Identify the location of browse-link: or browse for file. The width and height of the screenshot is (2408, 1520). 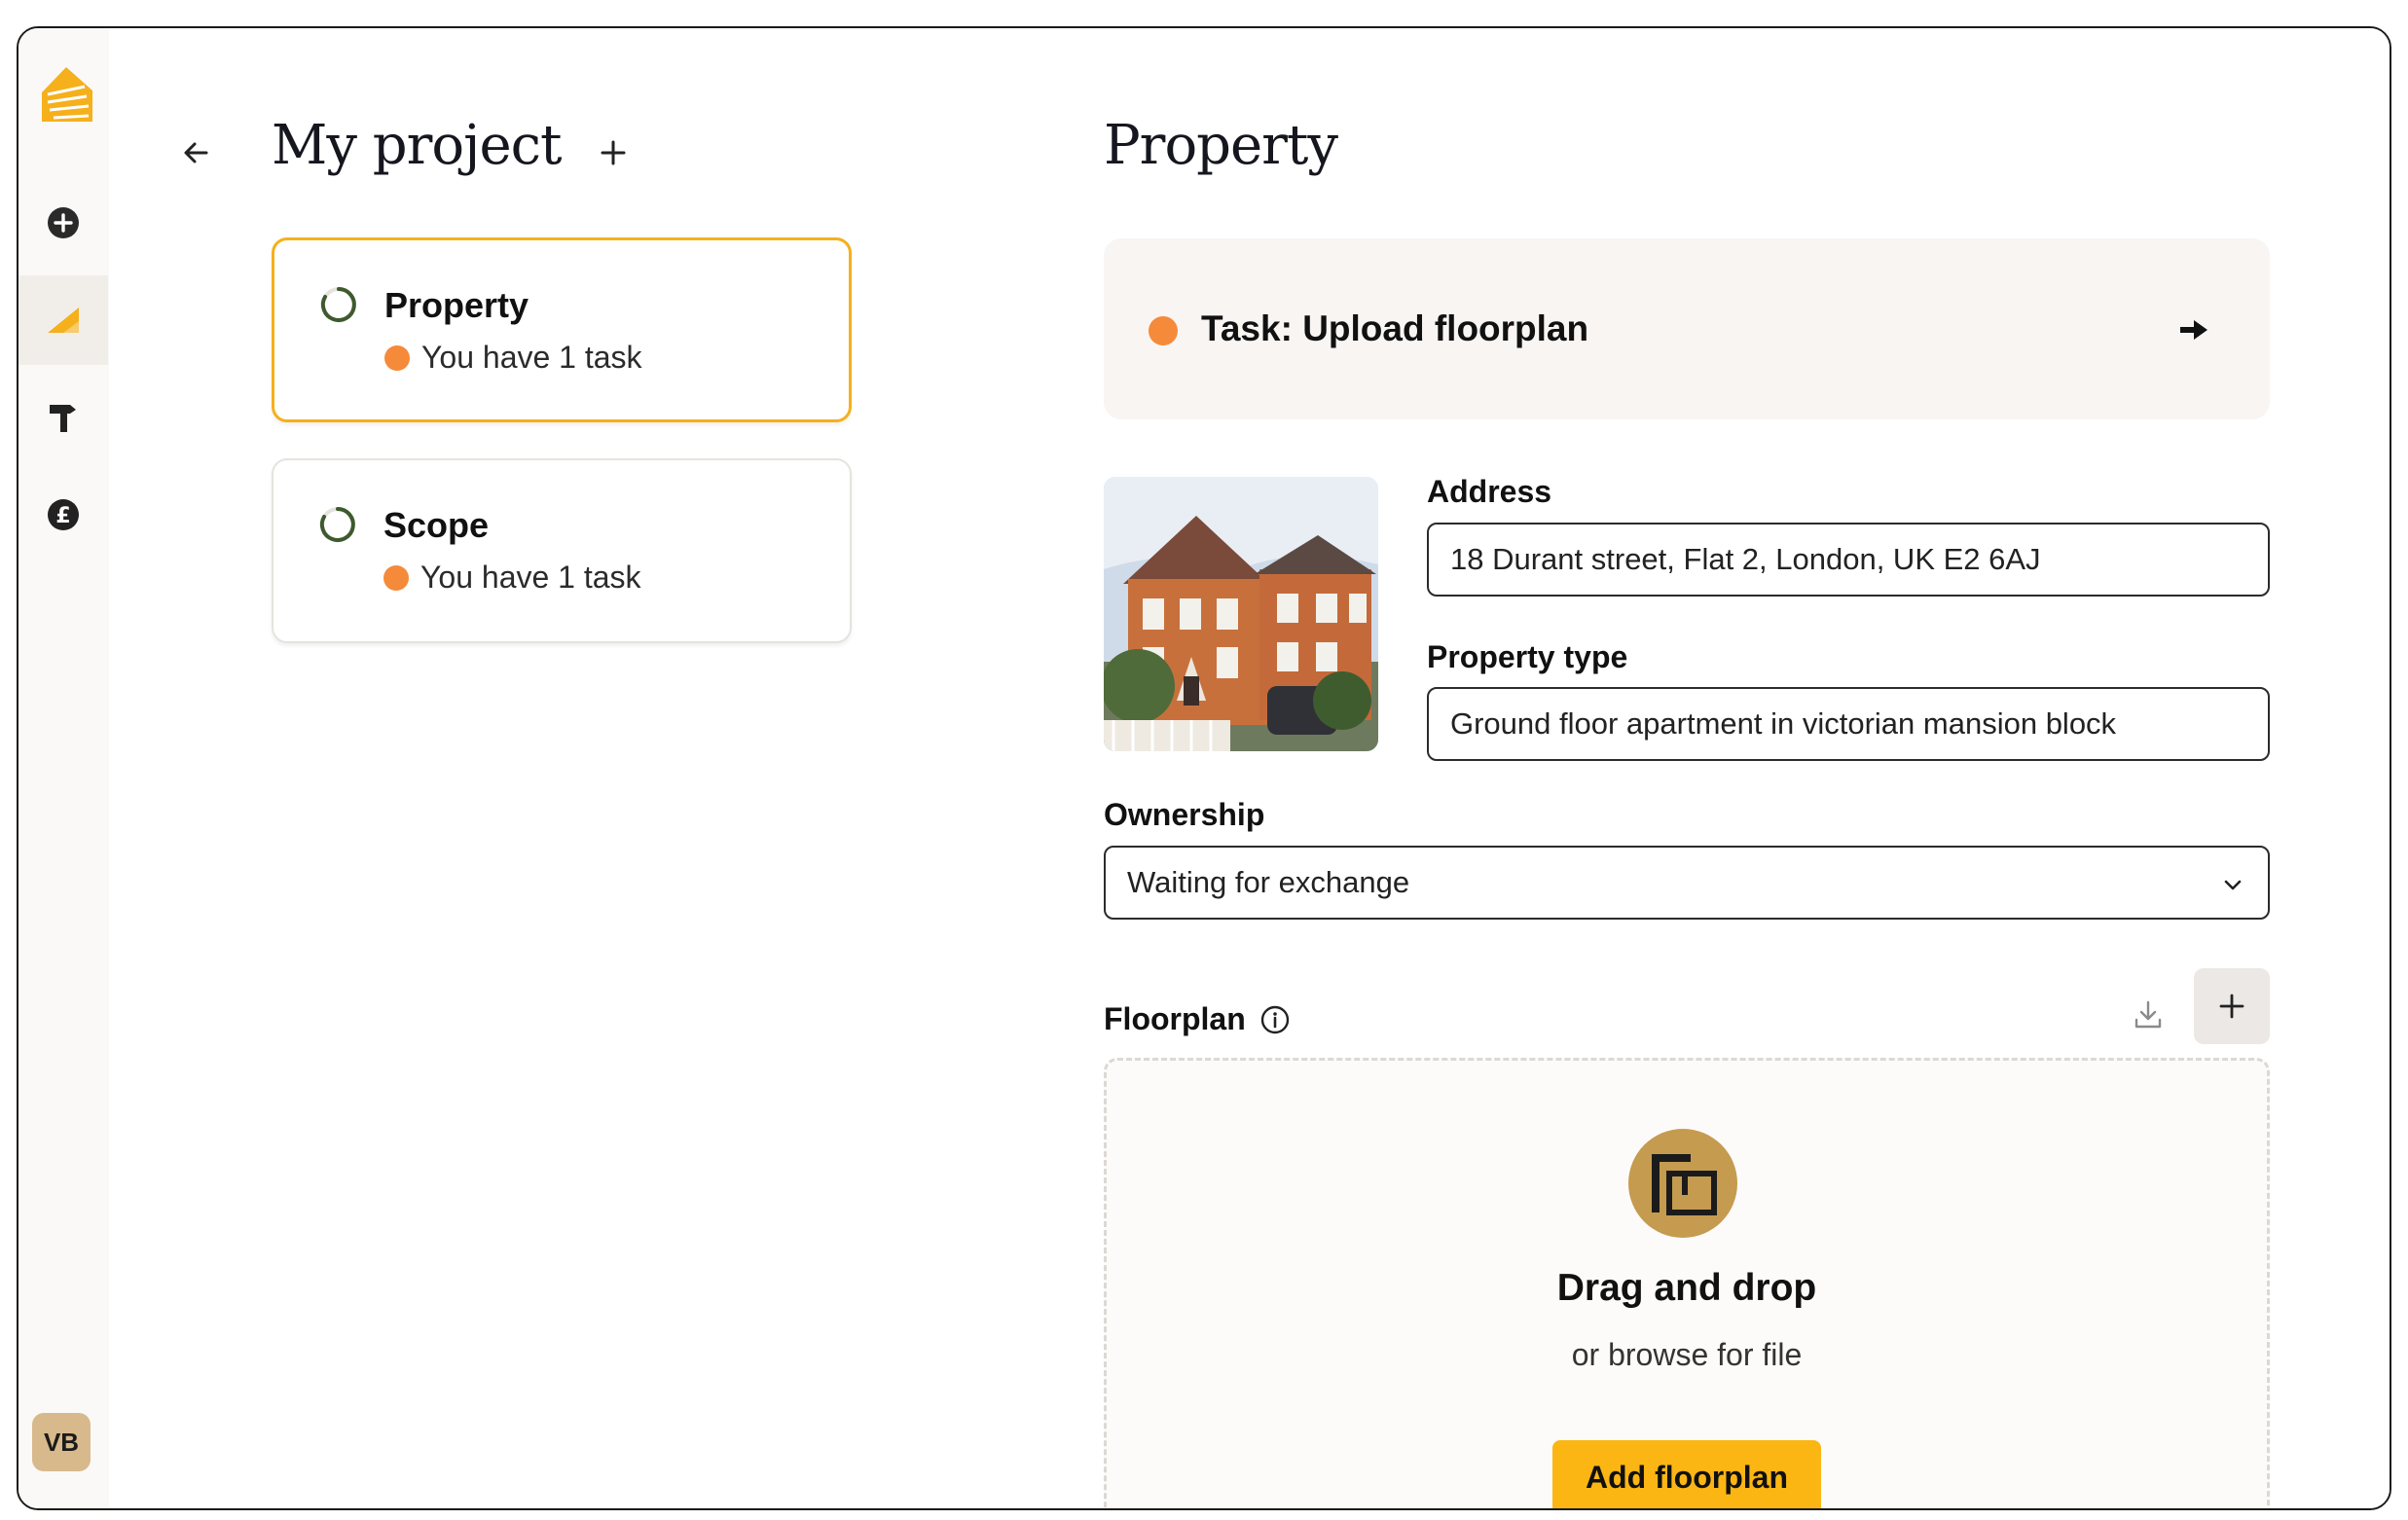
(1687, 1355).